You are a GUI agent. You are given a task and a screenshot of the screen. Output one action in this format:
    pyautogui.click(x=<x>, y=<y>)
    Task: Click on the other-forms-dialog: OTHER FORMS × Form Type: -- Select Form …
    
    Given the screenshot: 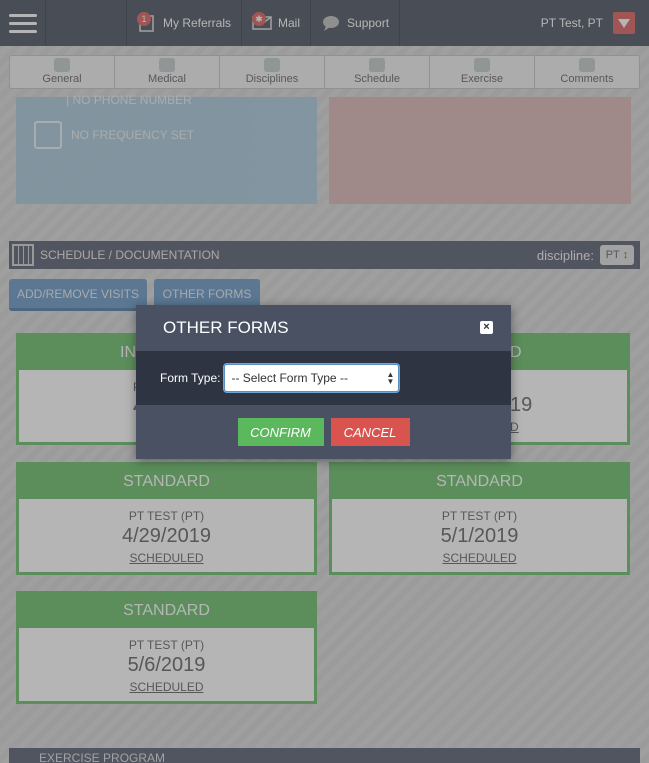 What is the action you would take?
    pyautogui.click(x=323, y=382)
    